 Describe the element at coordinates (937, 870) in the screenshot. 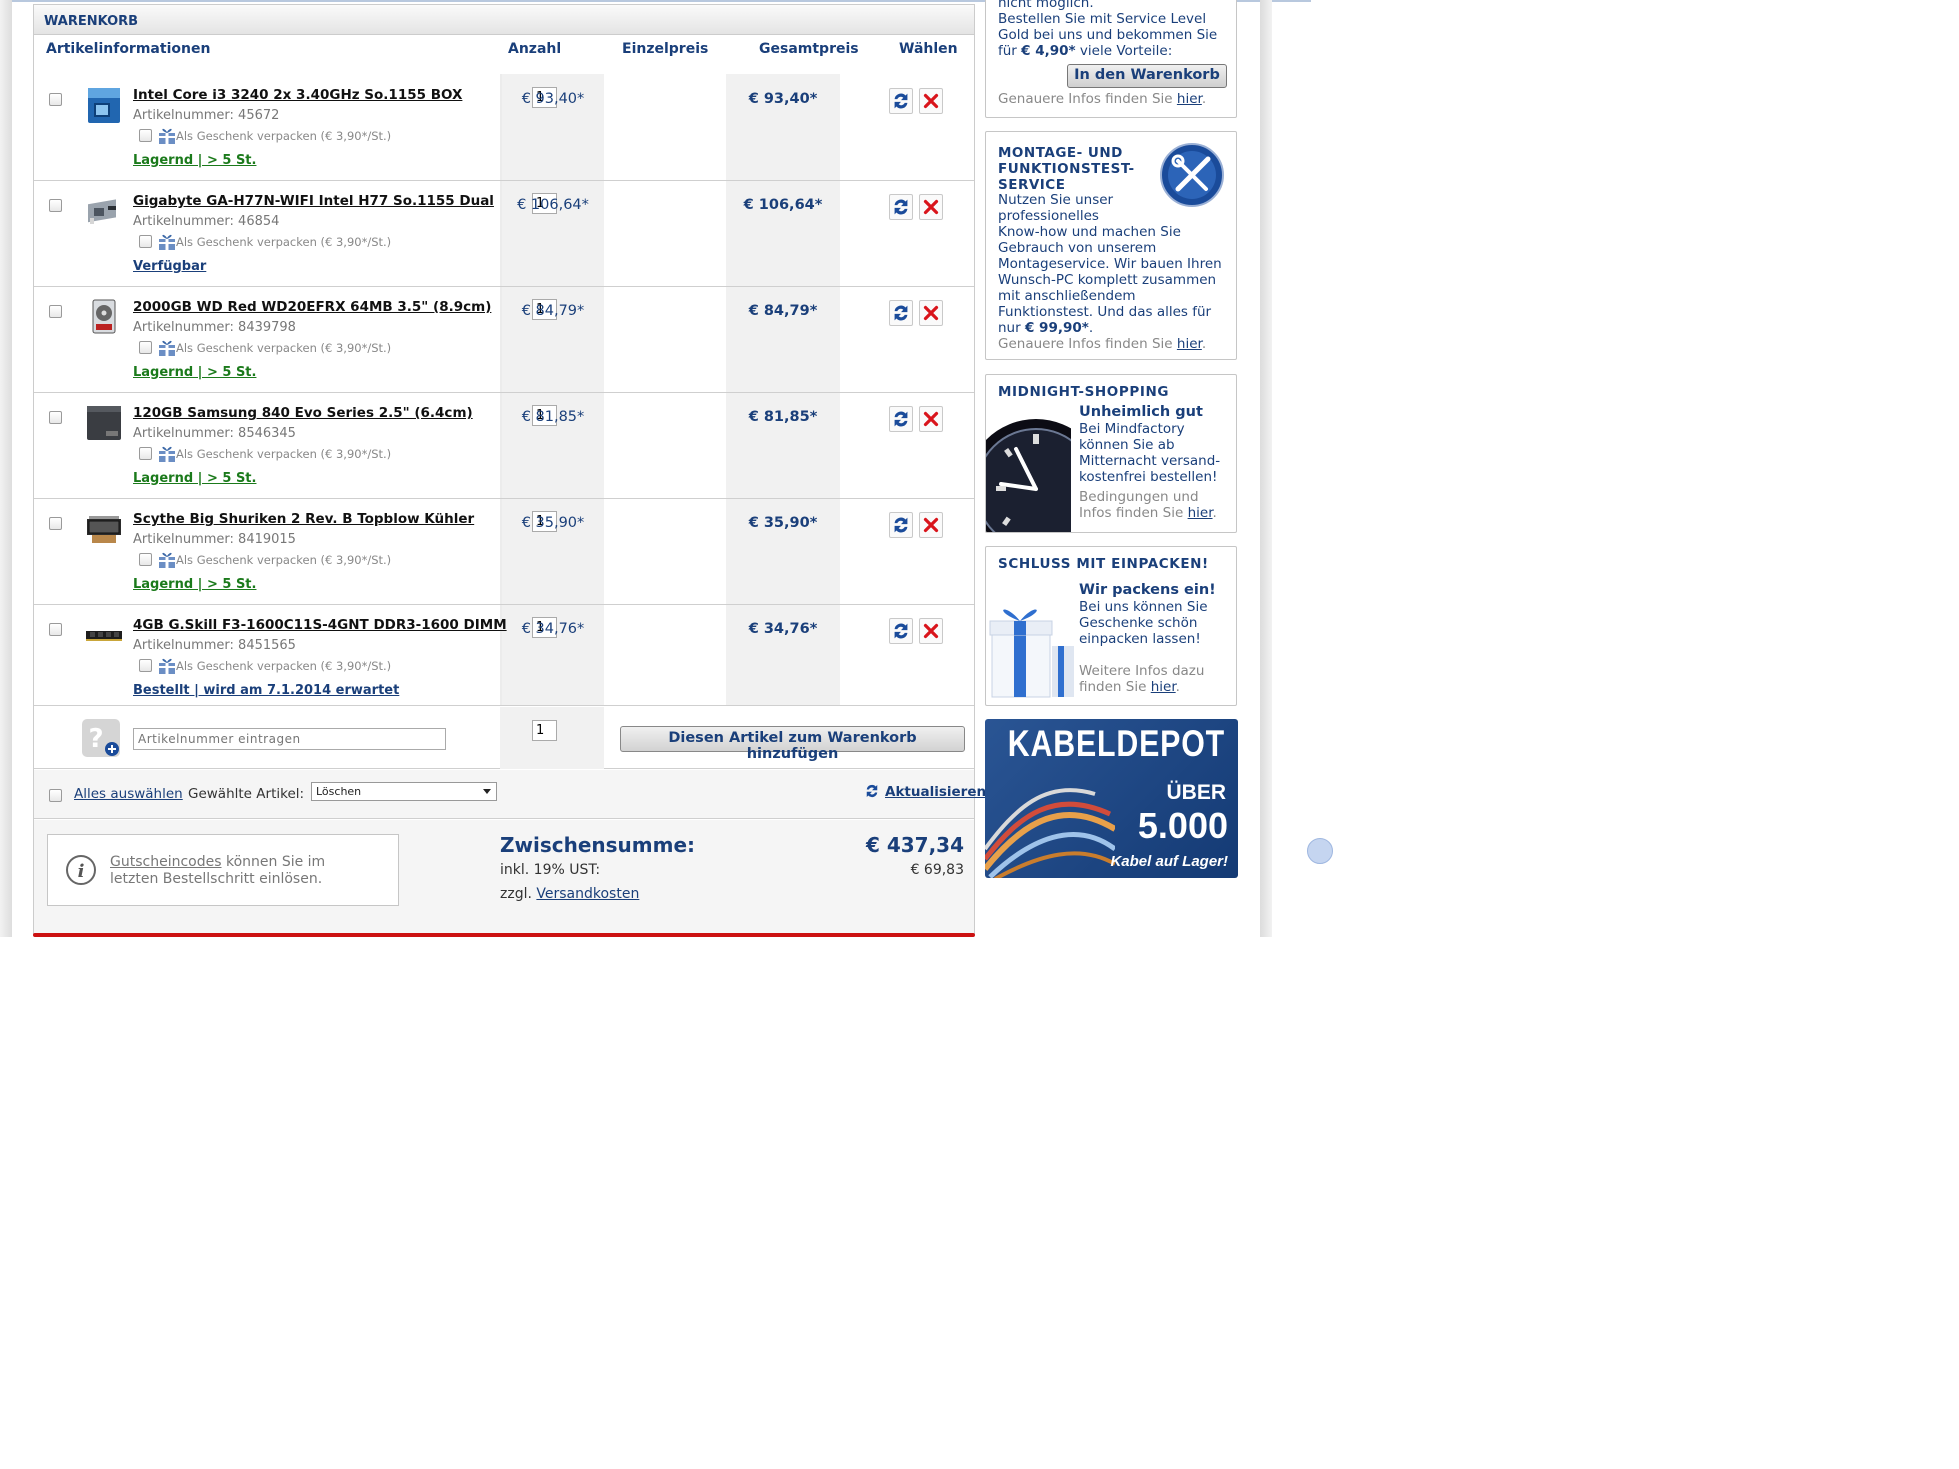

I see `vat-value: € 69,83` at that location.